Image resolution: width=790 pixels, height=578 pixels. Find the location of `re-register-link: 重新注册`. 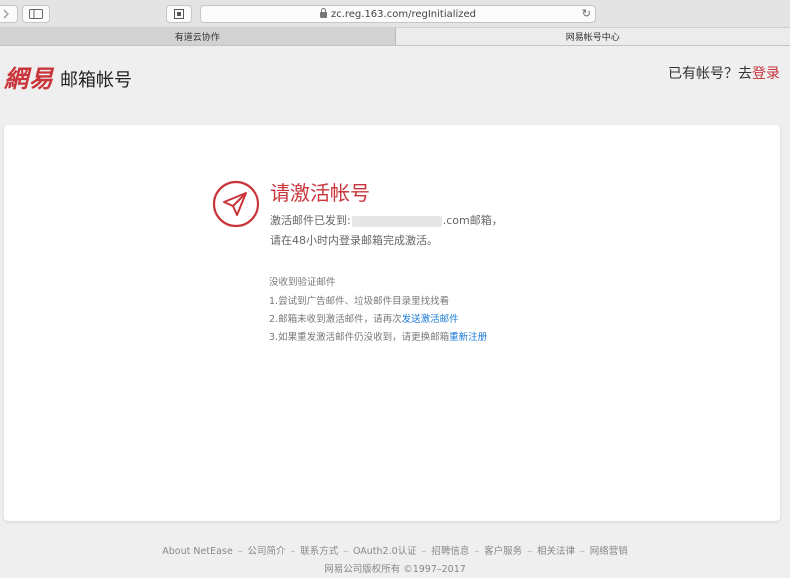

re-register-link: 重新注册 is located at coordinates (468, 337).